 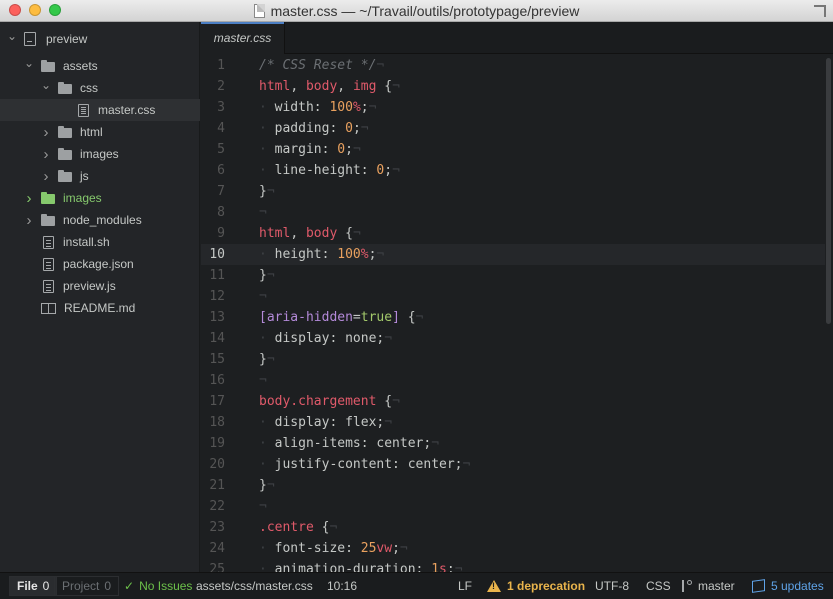 What do you see at coordinates (758, 586) in the screenshot?
I see `package-icon` at bounding box center [758, 586].